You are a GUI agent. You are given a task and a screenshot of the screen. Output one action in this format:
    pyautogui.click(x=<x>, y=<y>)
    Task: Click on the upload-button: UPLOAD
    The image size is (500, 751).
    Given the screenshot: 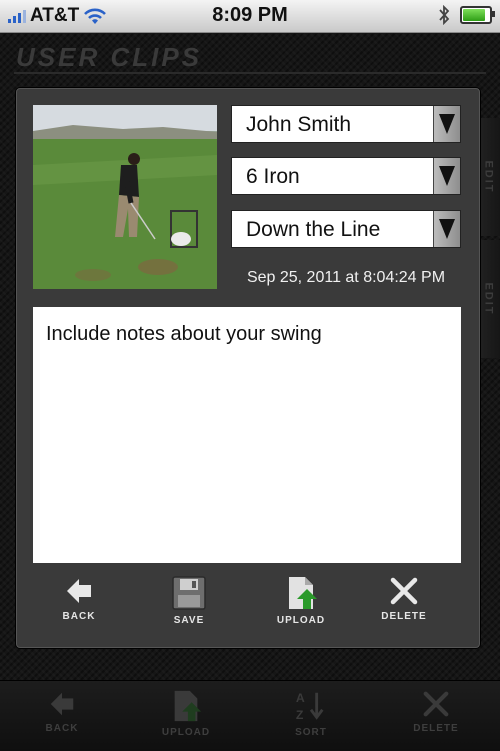 What is the action you would take?
    pyautogui.click(x=301, y=600)
    